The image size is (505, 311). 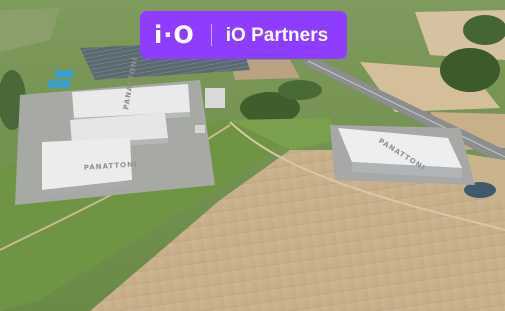 I want to click on badge-divider, so click(x=211, y=35).